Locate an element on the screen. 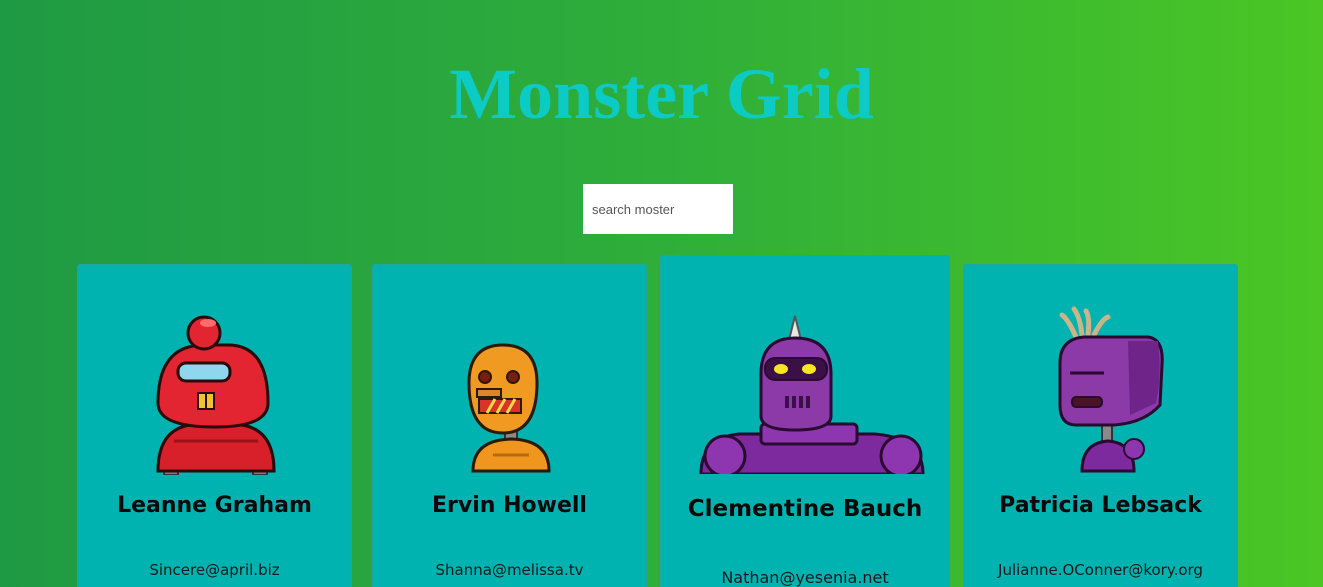 The height and width of the screenshot is (587, 1323). monster-email: Nathan@yesenia.net is located at coordinates (805, 577).